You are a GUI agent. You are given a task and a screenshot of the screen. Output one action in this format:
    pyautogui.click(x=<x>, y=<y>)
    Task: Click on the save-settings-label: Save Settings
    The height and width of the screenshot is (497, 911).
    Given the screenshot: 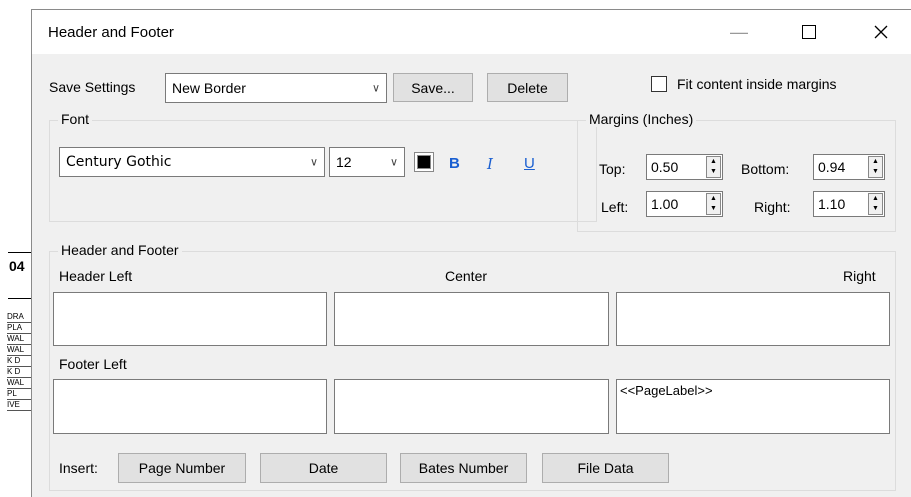 What is the action you would take?
    pyautogui.click(x=92, y=87)
    